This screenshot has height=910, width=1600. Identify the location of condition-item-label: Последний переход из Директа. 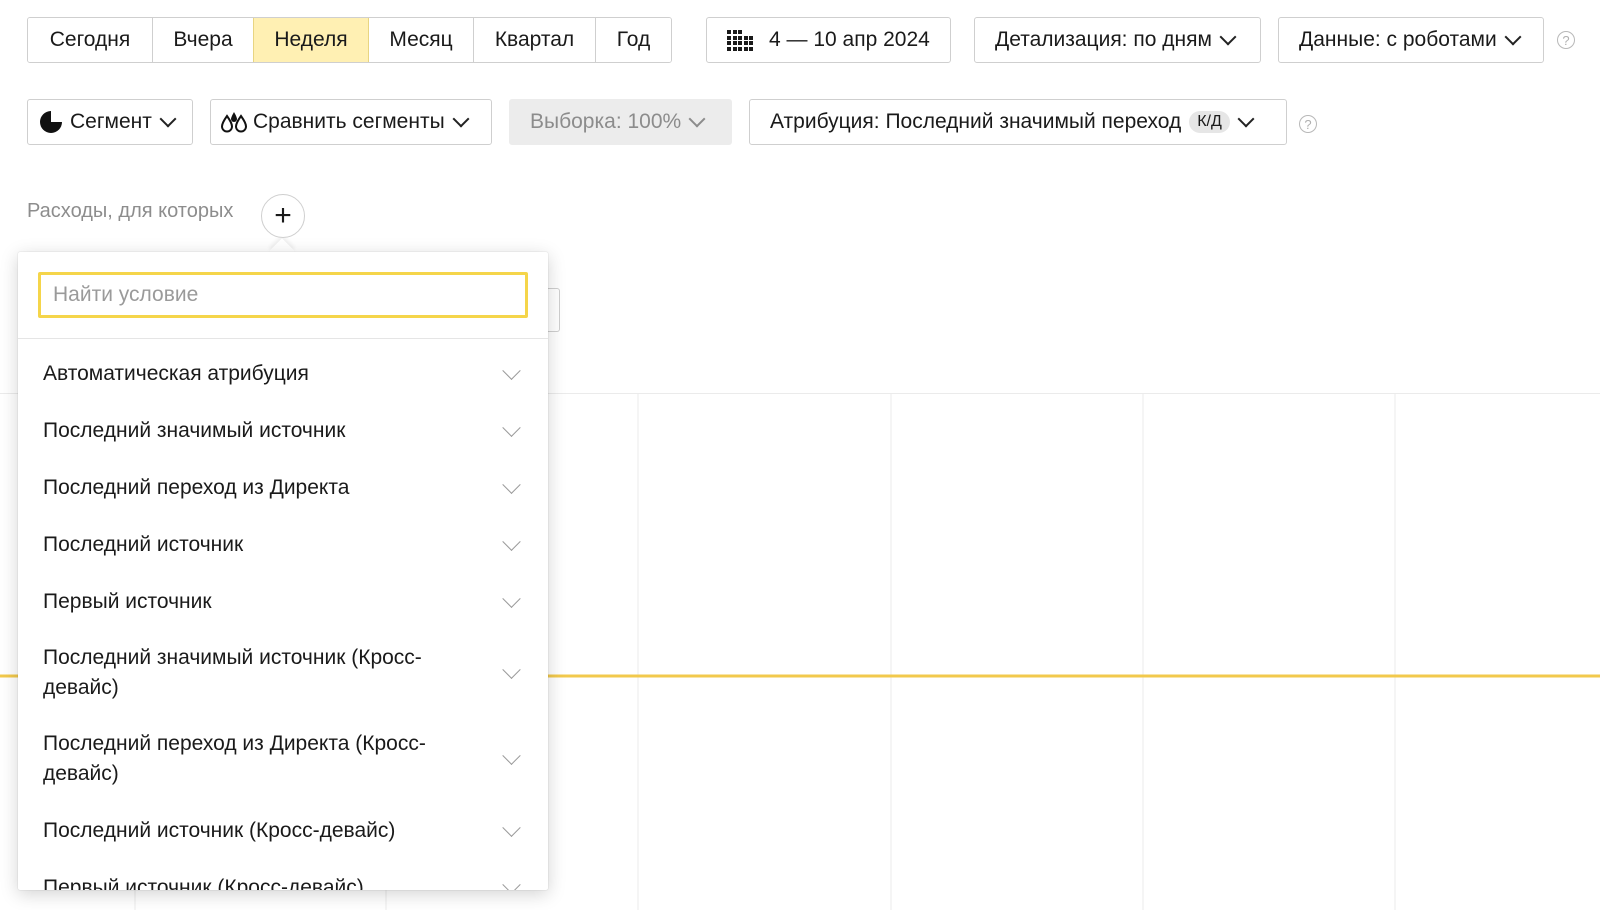
(196, 487).